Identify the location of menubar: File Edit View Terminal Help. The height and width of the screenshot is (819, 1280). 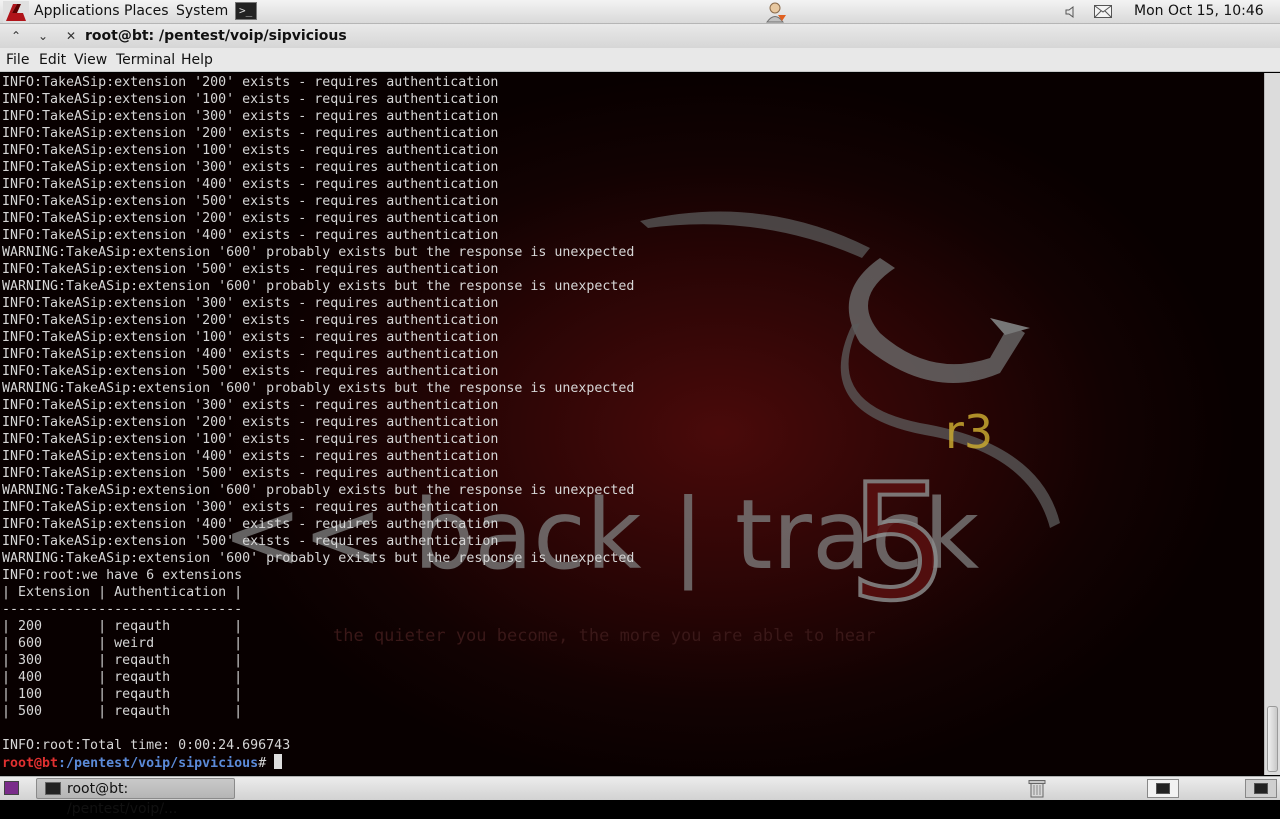
(640, 60).